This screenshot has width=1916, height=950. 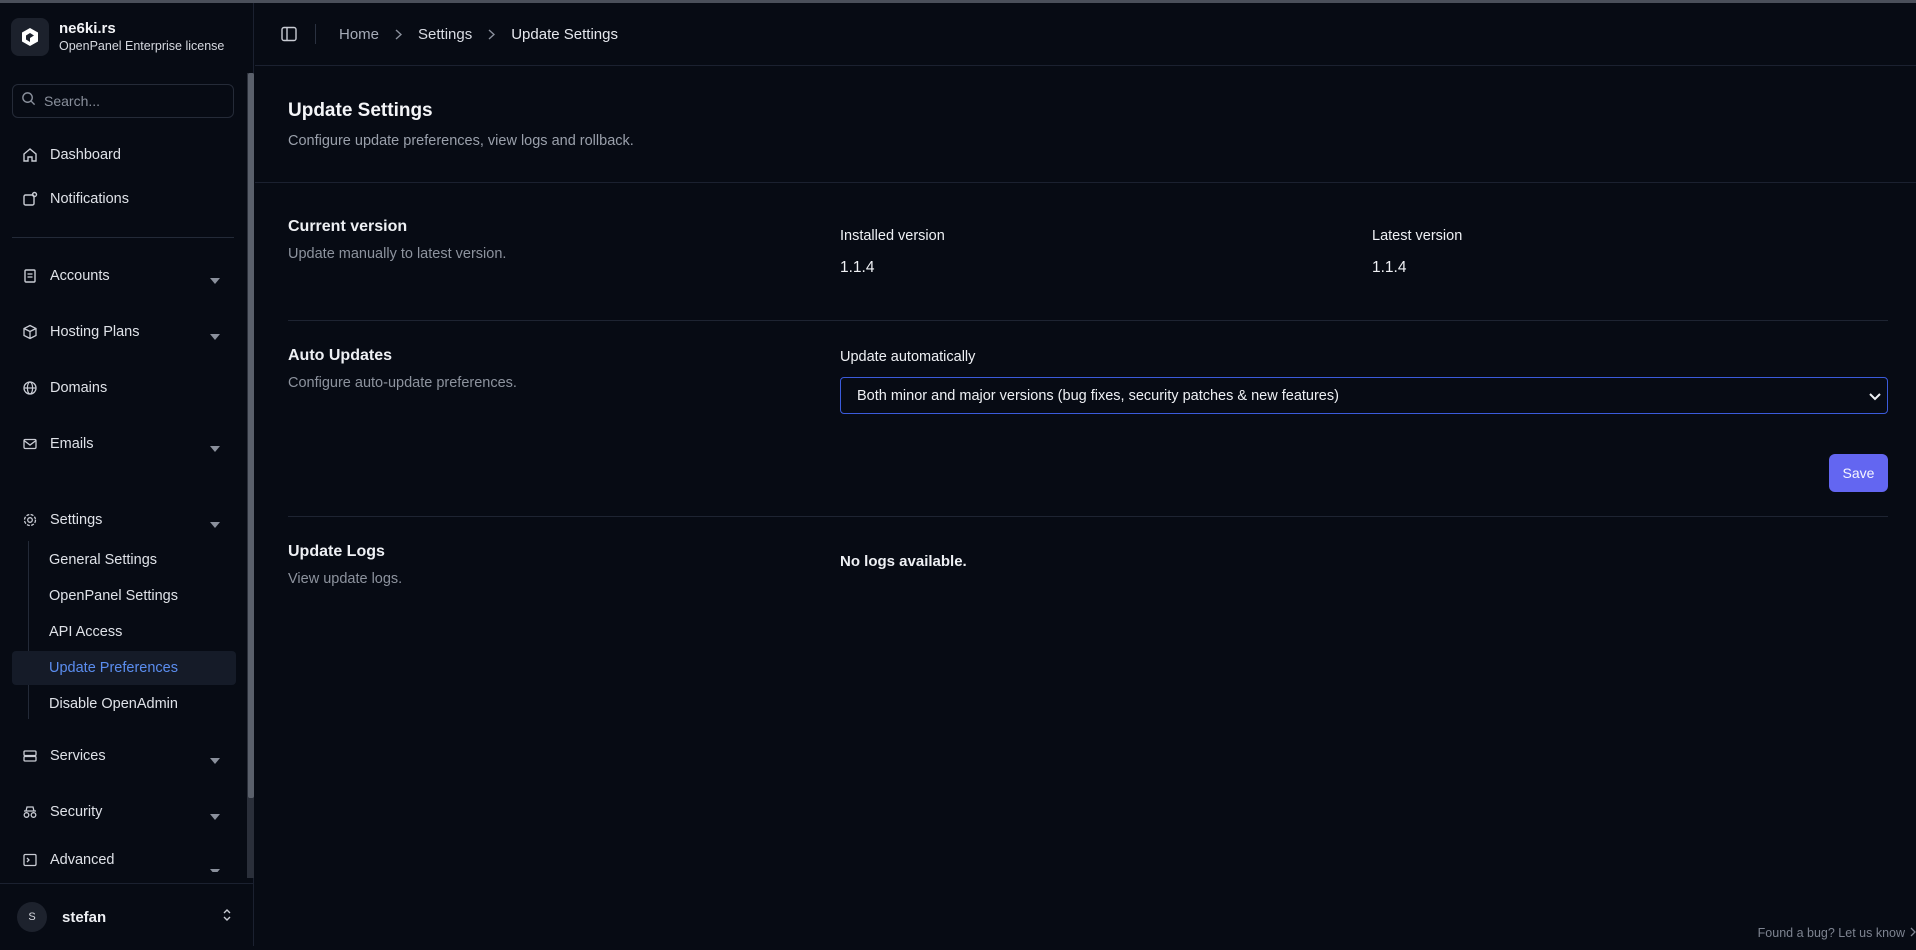 I want to click on nav-dashboard: Dashboard, so click(x=123, y=155).